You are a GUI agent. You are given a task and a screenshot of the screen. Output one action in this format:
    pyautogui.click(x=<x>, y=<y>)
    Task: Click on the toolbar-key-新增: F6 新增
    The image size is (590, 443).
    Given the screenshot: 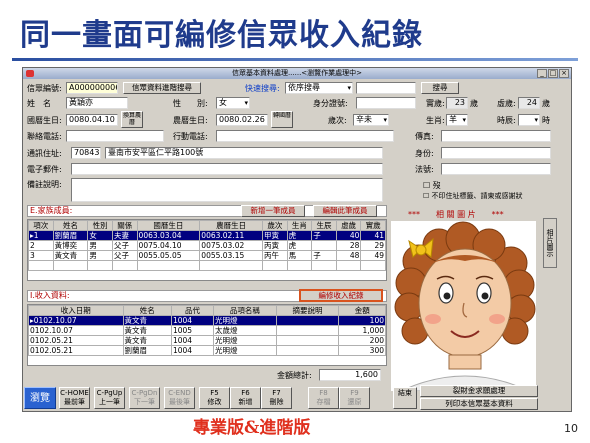 What is the action you would take?
    pyautogui.click(x=245, y=398)
    